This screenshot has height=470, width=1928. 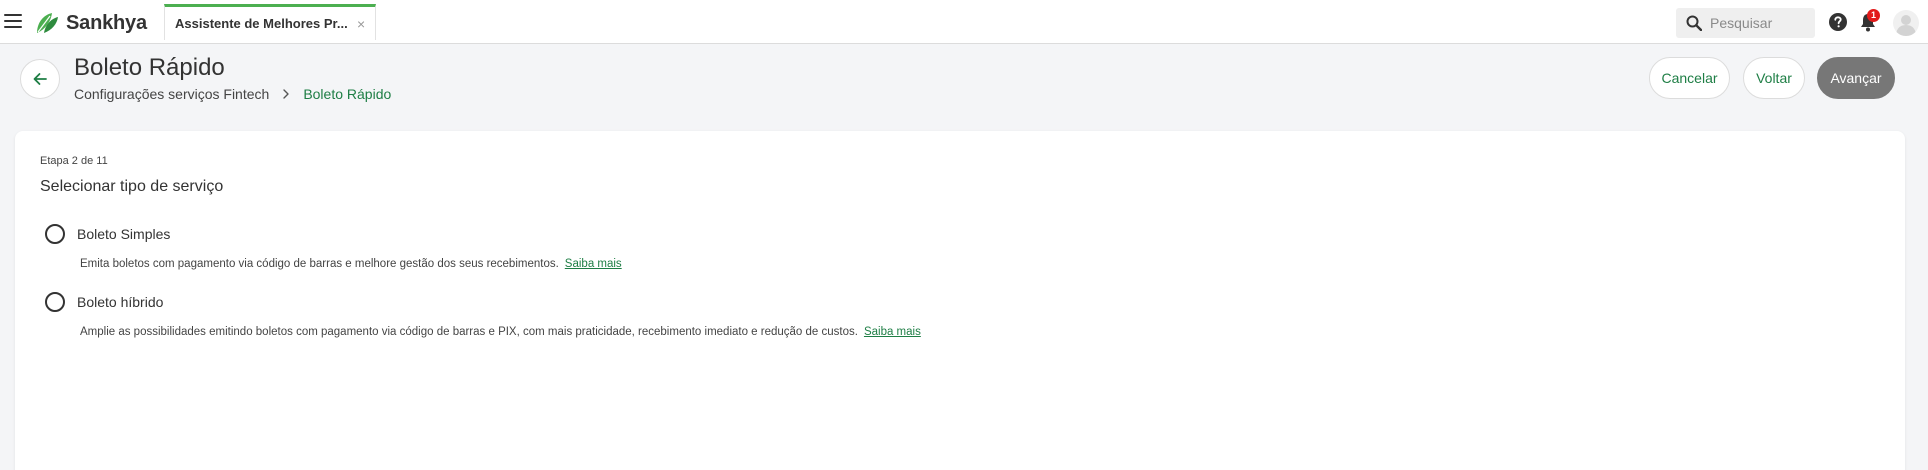 I want to click on back-arrow-button, so click(x=40, y=79).